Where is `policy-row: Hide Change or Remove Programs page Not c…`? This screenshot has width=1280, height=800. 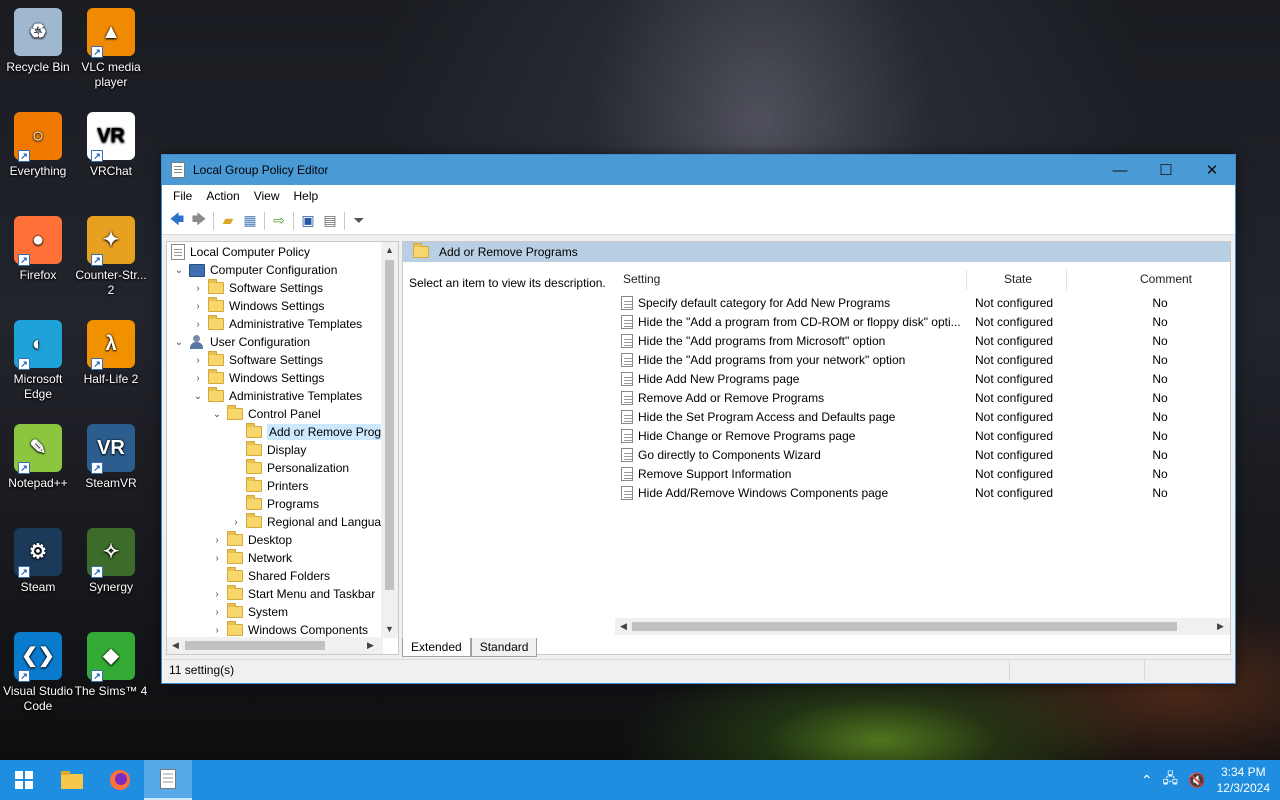
policy-row: Hide Change or Remove Programs page Not c… is located at coordinates (921, 435).